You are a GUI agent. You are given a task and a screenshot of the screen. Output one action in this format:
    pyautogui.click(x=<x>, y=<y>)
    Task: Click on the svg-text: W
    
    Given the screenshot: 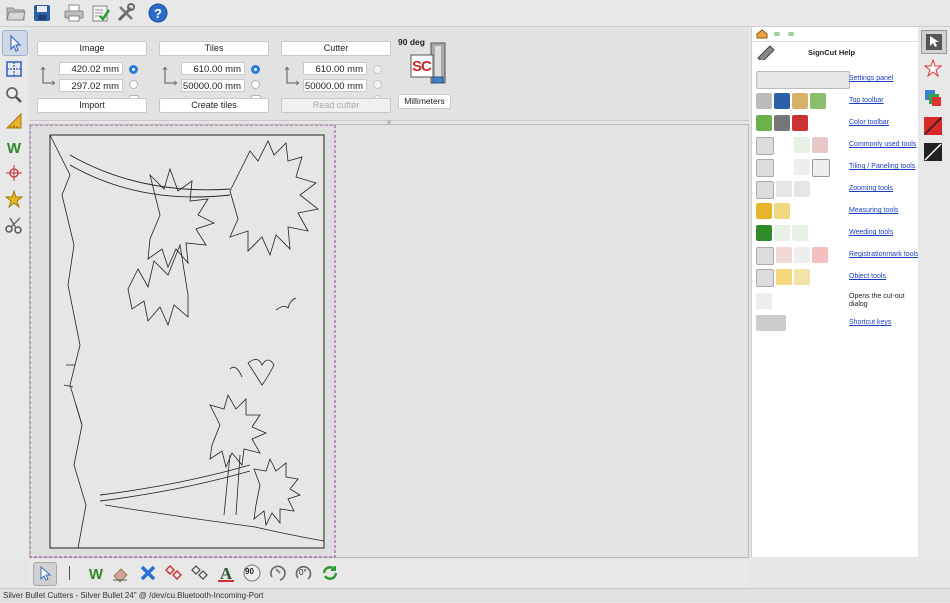 What is the action you would take?
    pyautogui.click(x=14, y=148)
    